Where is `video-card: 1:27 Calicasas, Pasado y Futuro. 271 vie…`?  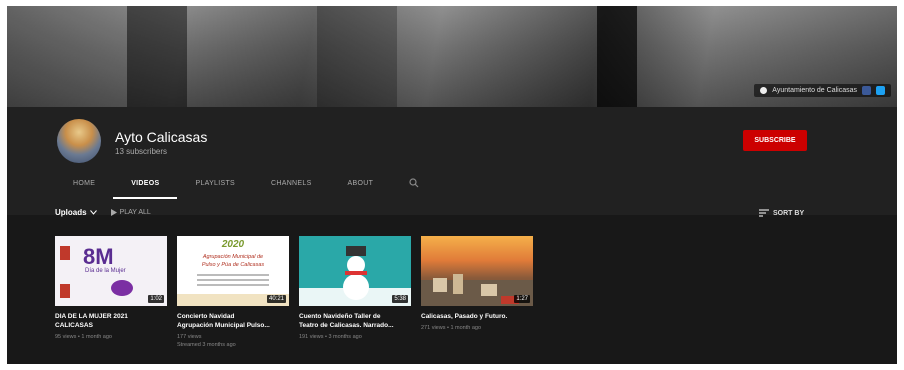 video-card: 1:27 Calicasas, Pasado y Futuro. 271 vie… is located at coordinates (477, 292).